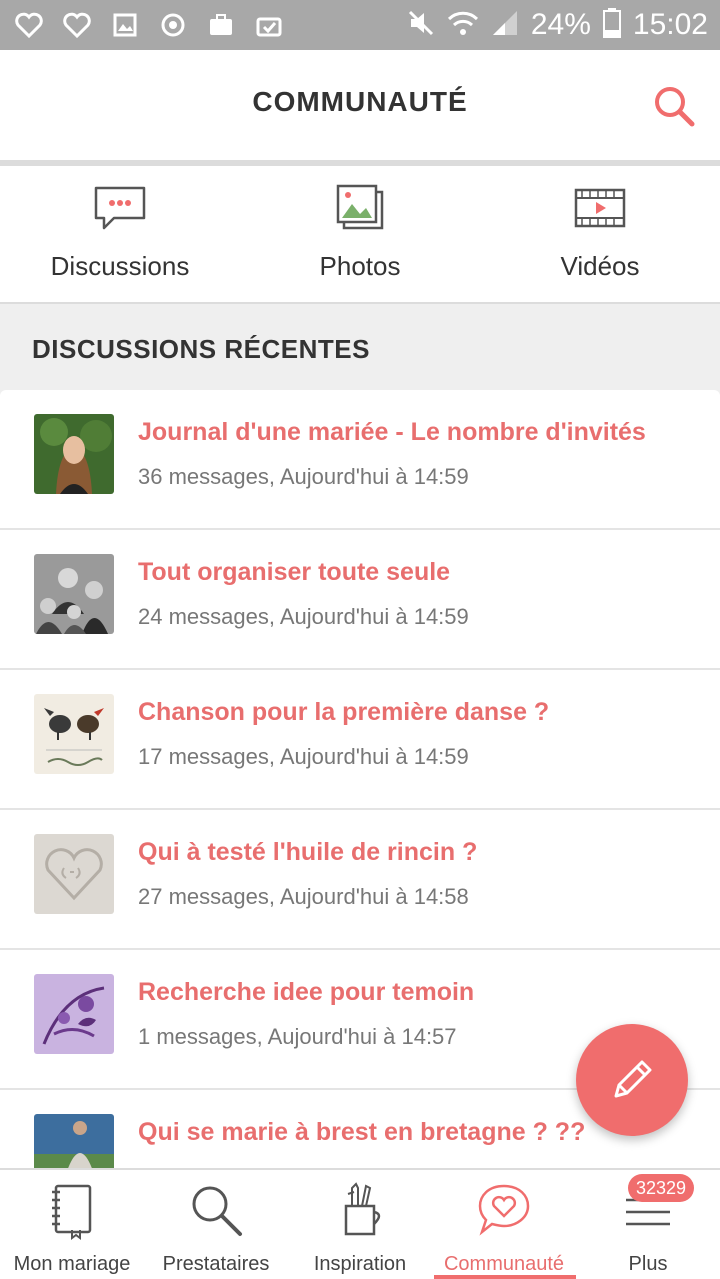 This screenshot has width=720, height=1279. I want to click on briefcase-plus-icon, so click(221, 25).